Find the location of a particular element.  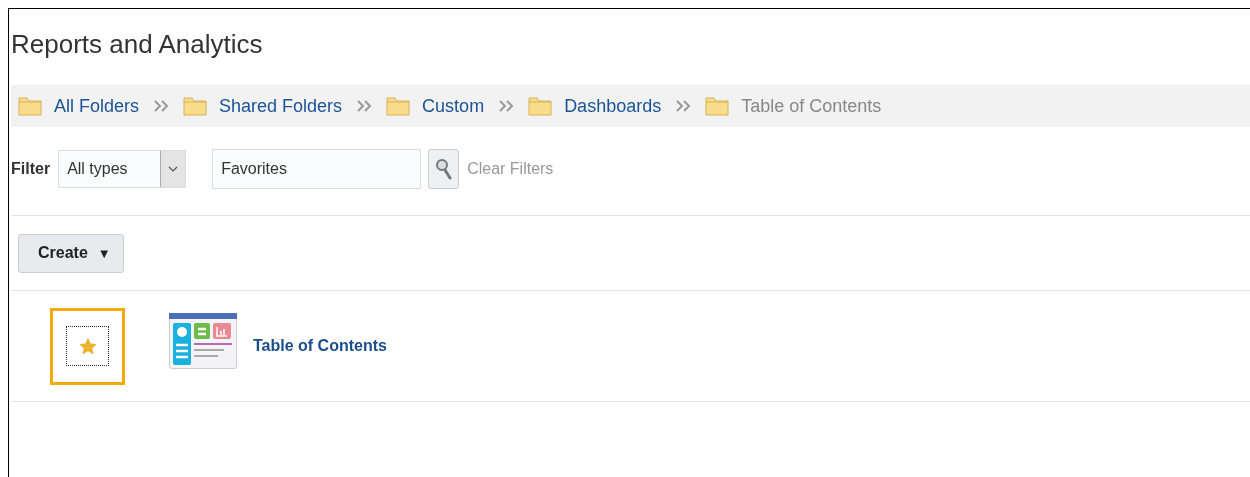

breadcrumb-link: All Folders is located at coordinates (97, 106).